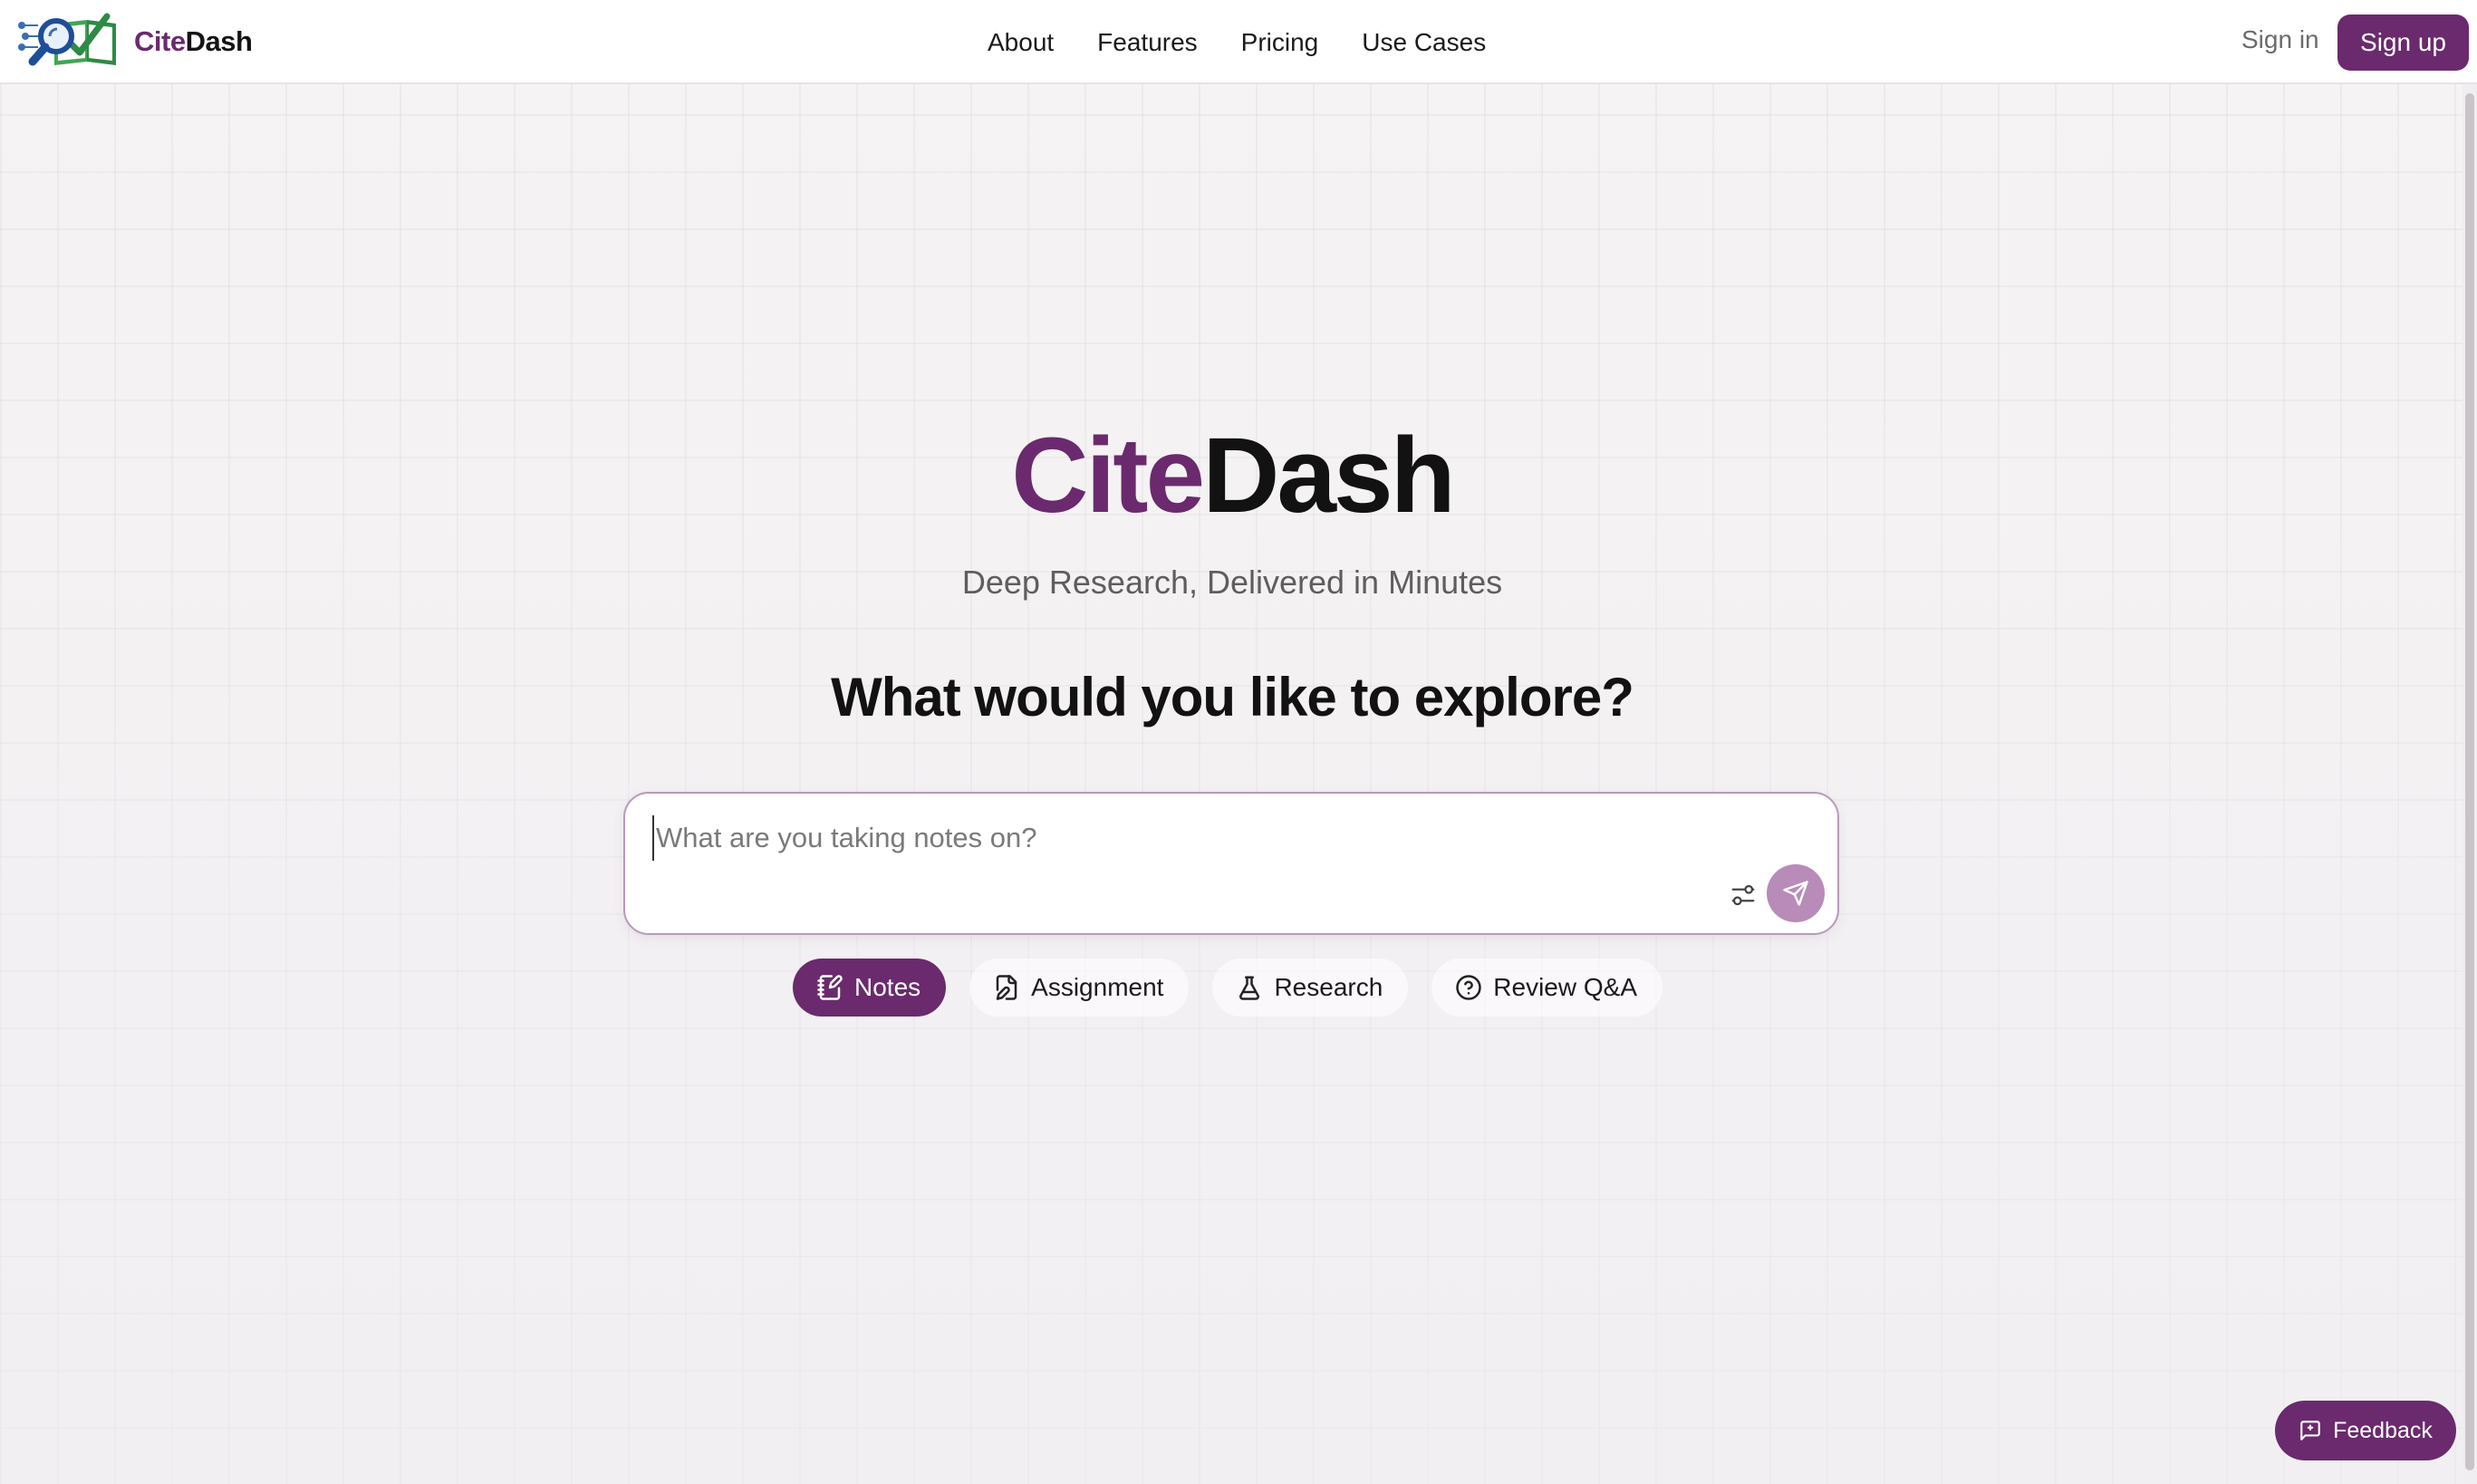  Describe the element at coordinates (2403, 43) in the screenshot. I see `sign-up-button: Sign up` at that location.